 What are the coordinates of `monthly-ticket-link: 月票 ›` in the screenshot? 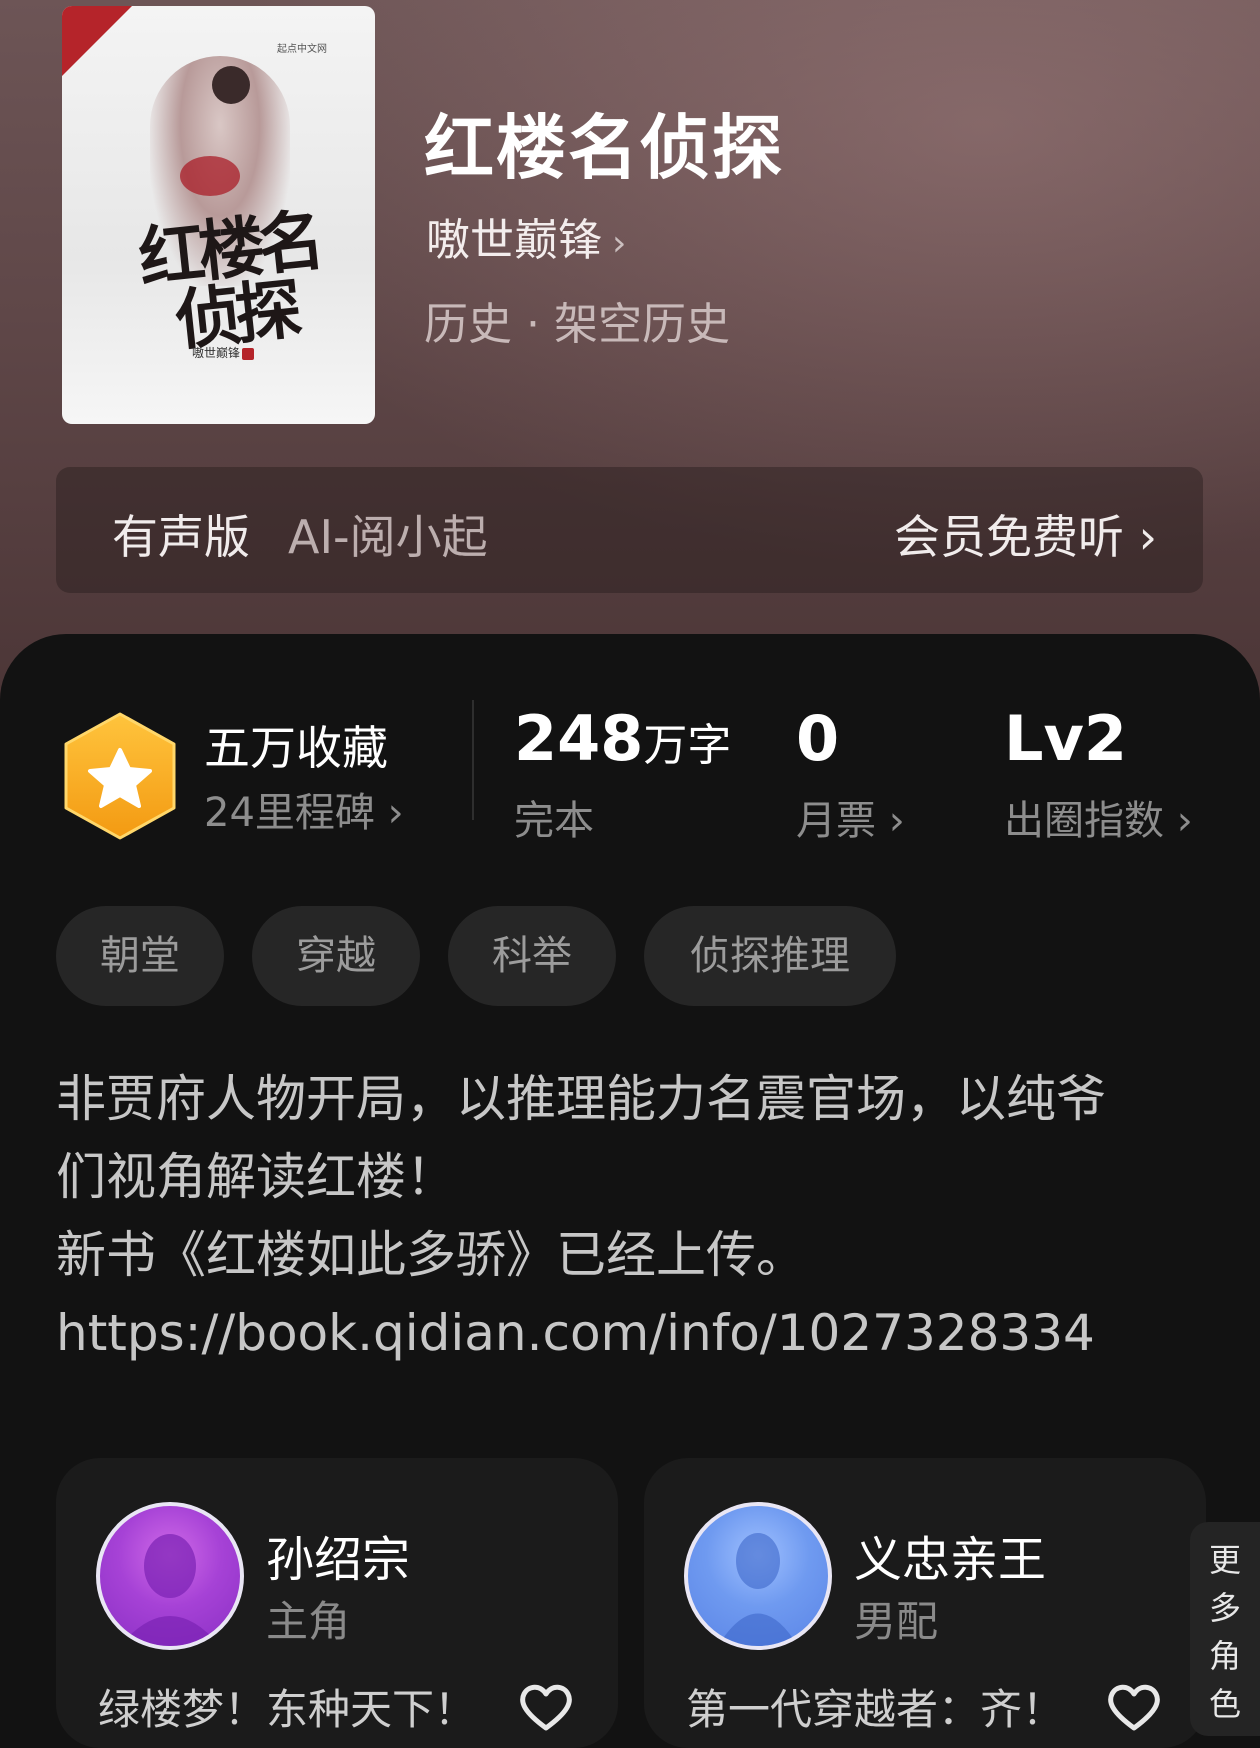 It's located at (850, 817).